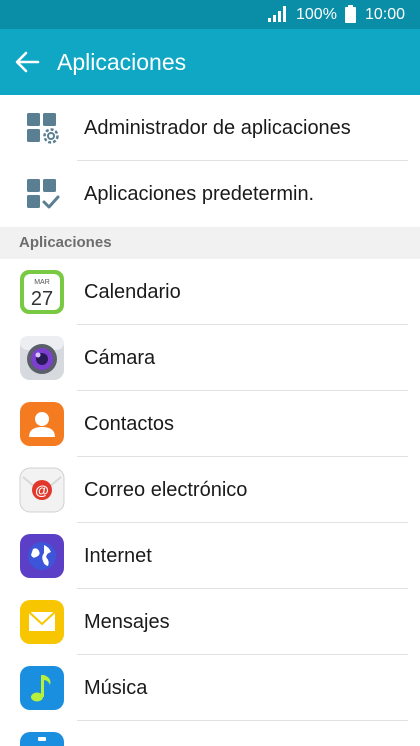 This screenshot has height=746, width=420. Describe the element at coordinates (42, 299) in the screenshot. I see `calendar-day: 27` at that location.